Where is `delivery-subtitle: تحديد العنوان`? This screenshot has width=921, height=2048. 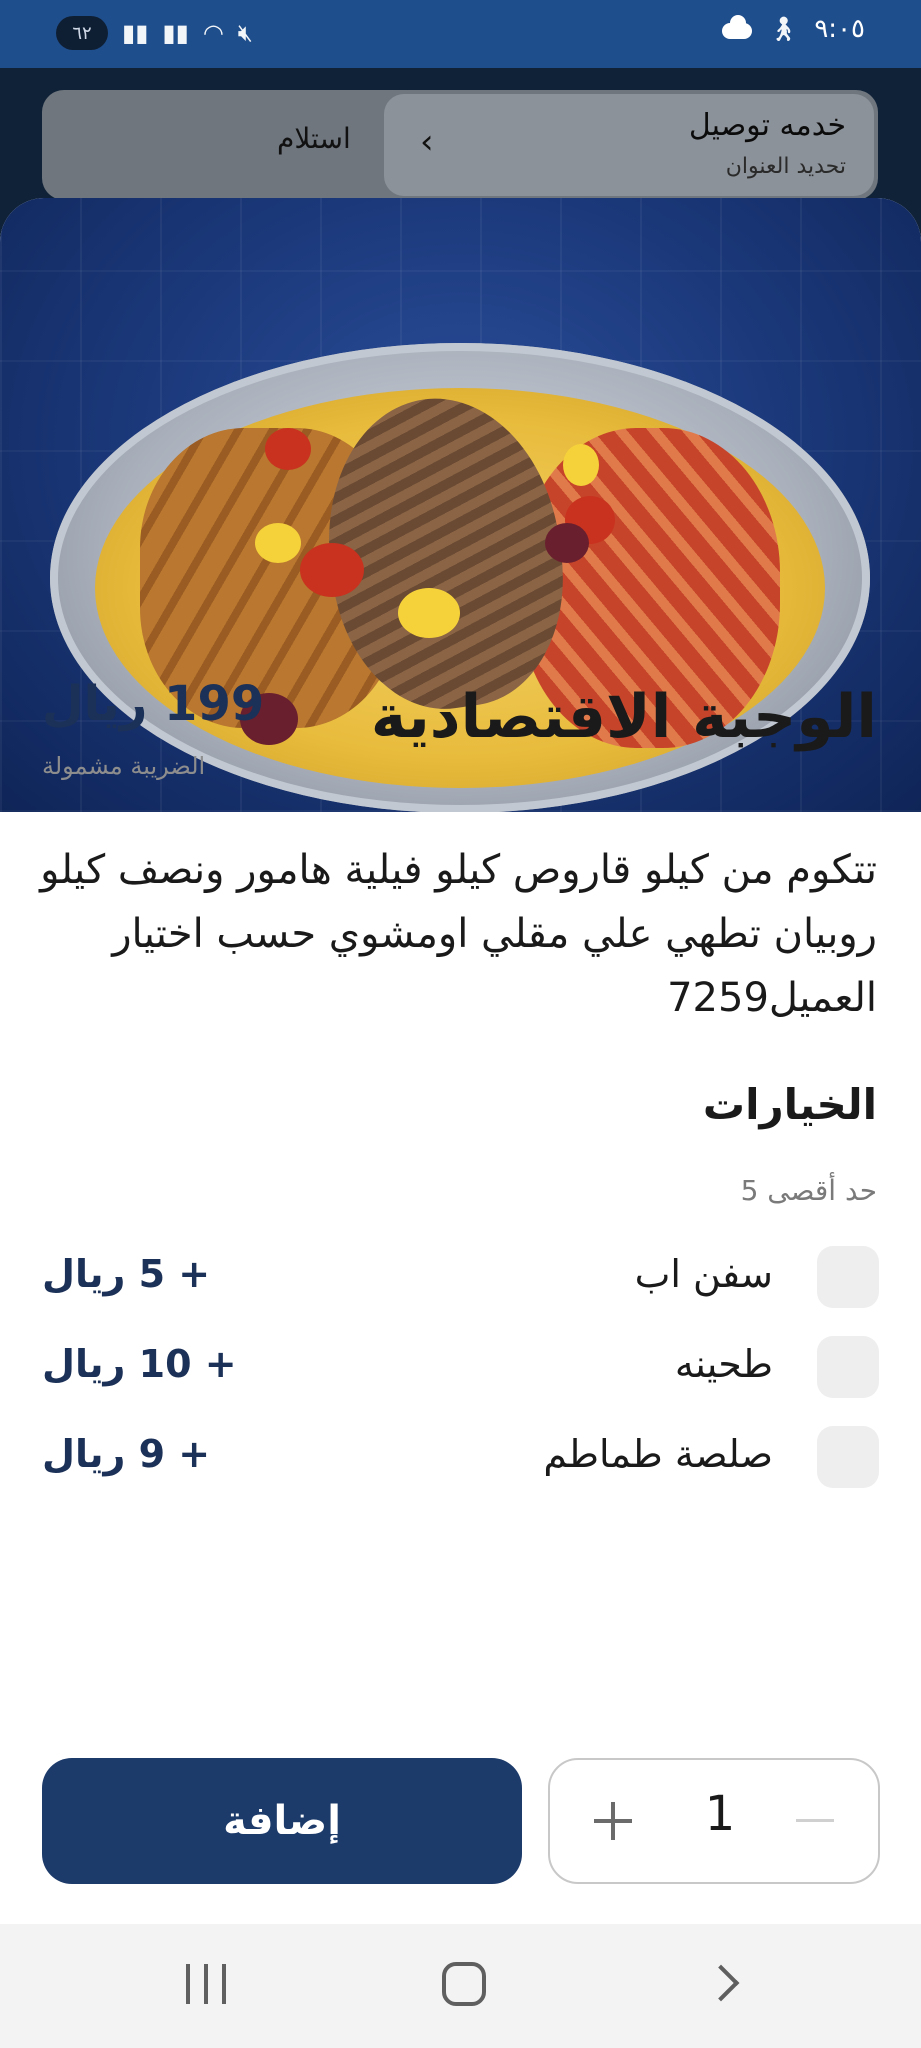
delivery-subtitle: تحديد العنوان is located at coordinates (785, 166).